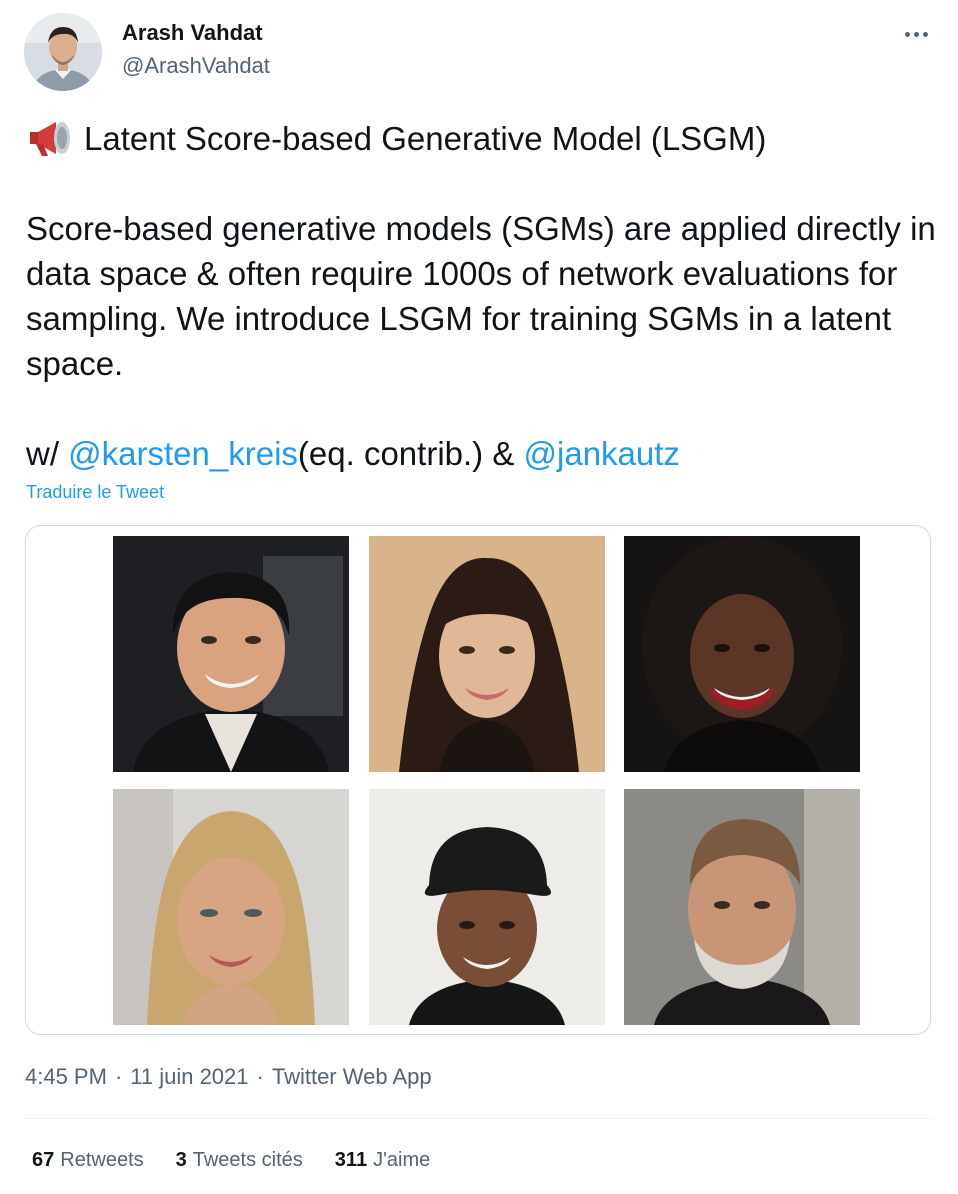 This screenshot has height=1194, width=958. I want to click on likes-stat: 311 J'aime, so click(382, 1160).